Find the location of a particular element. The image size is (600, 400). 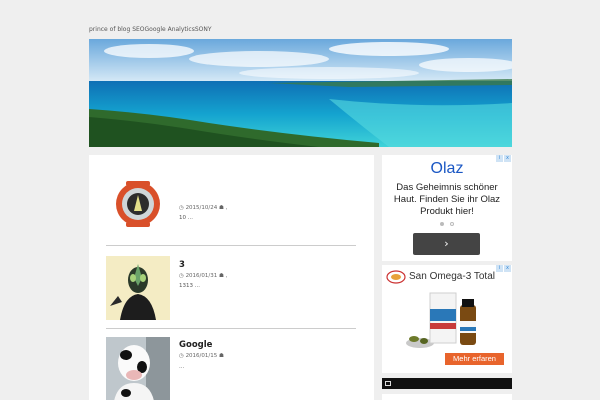

omega3-ad: i x San Omega-3 Total Mehr erfaren is located at coordinates (447, 319).